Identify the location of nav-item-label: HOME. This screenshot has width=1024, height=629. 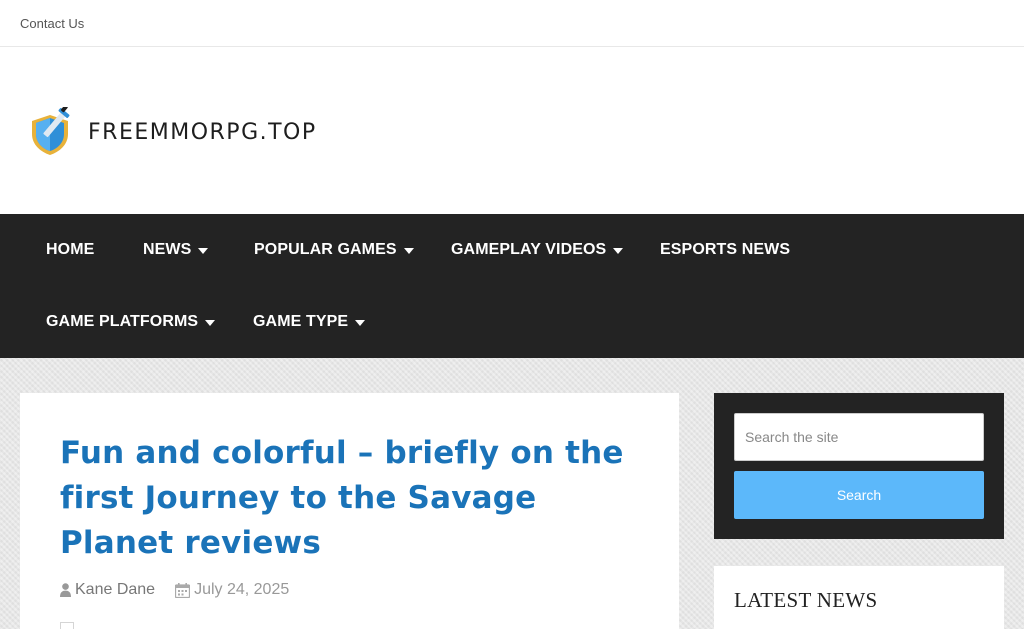
(70, 249).